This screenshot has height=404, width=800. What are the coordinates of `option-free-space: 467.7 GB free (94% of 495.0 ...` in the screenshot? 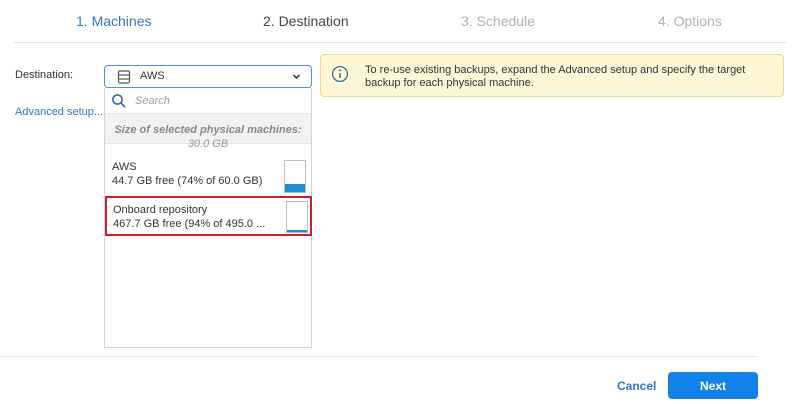 It's located at (189, 224).